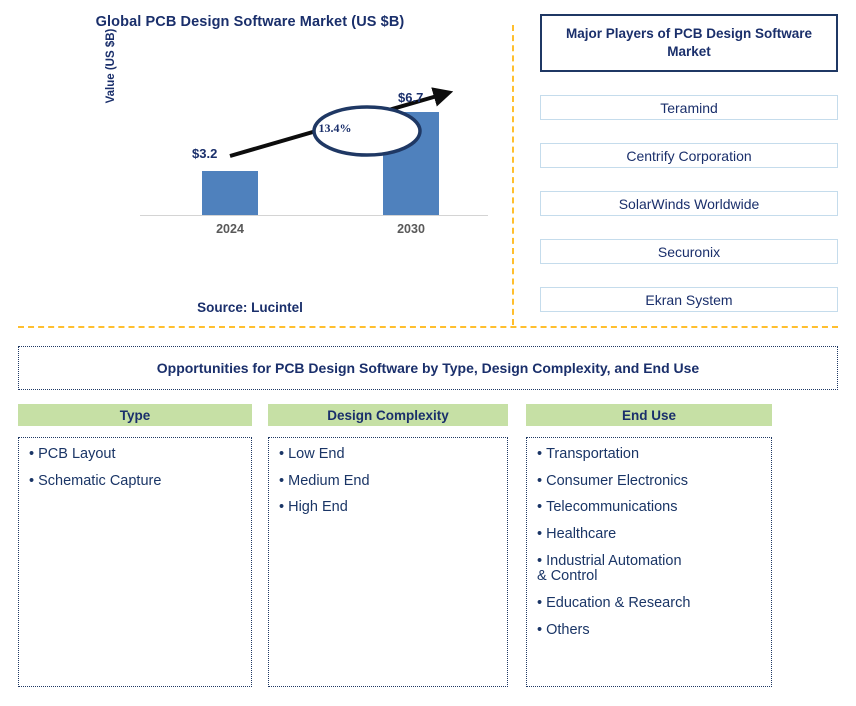 The image size is (856, 706). Describe the element at coordinates (652, 630) in the screenshot. I see `list-item: Others` at that location.